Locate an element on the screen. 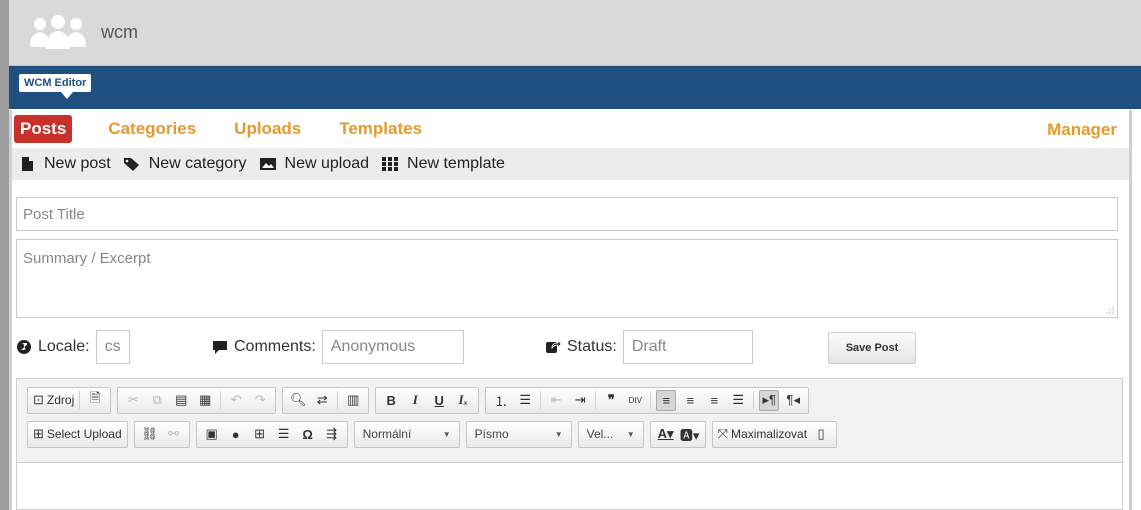  blockquote-icon: ❞ is located at coordinates (611, 400).